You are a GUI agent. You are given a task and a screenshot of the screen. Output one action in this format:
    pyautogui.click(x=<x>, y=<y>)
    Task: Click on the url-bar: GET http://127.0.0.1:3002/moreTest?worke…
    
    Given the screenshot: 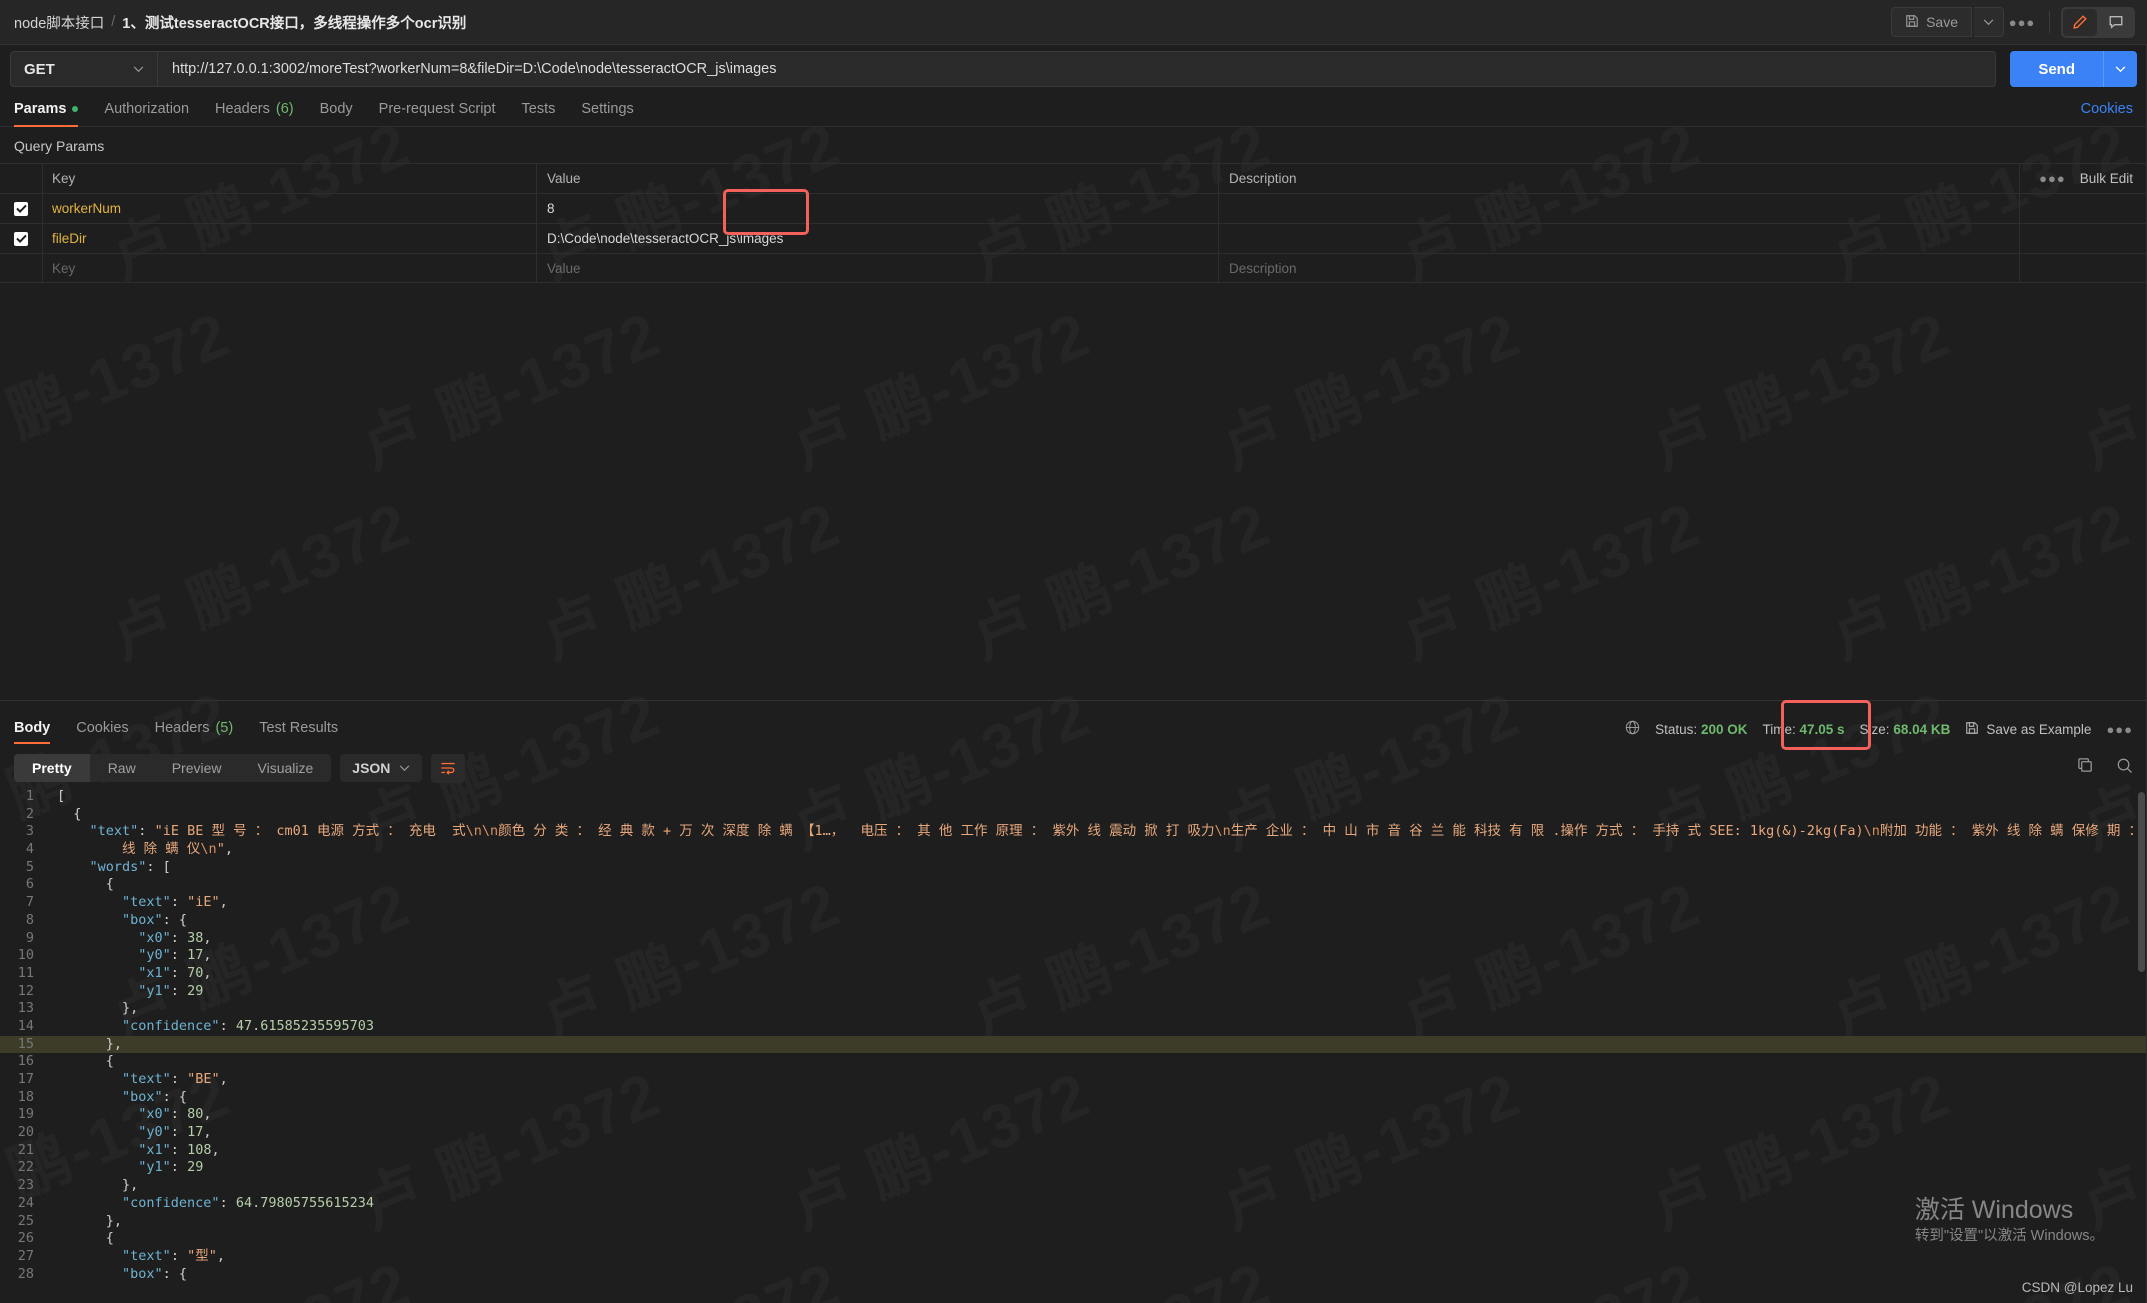 What is the action you would take?
    pyautogui.click(x=1073, y=69)
    